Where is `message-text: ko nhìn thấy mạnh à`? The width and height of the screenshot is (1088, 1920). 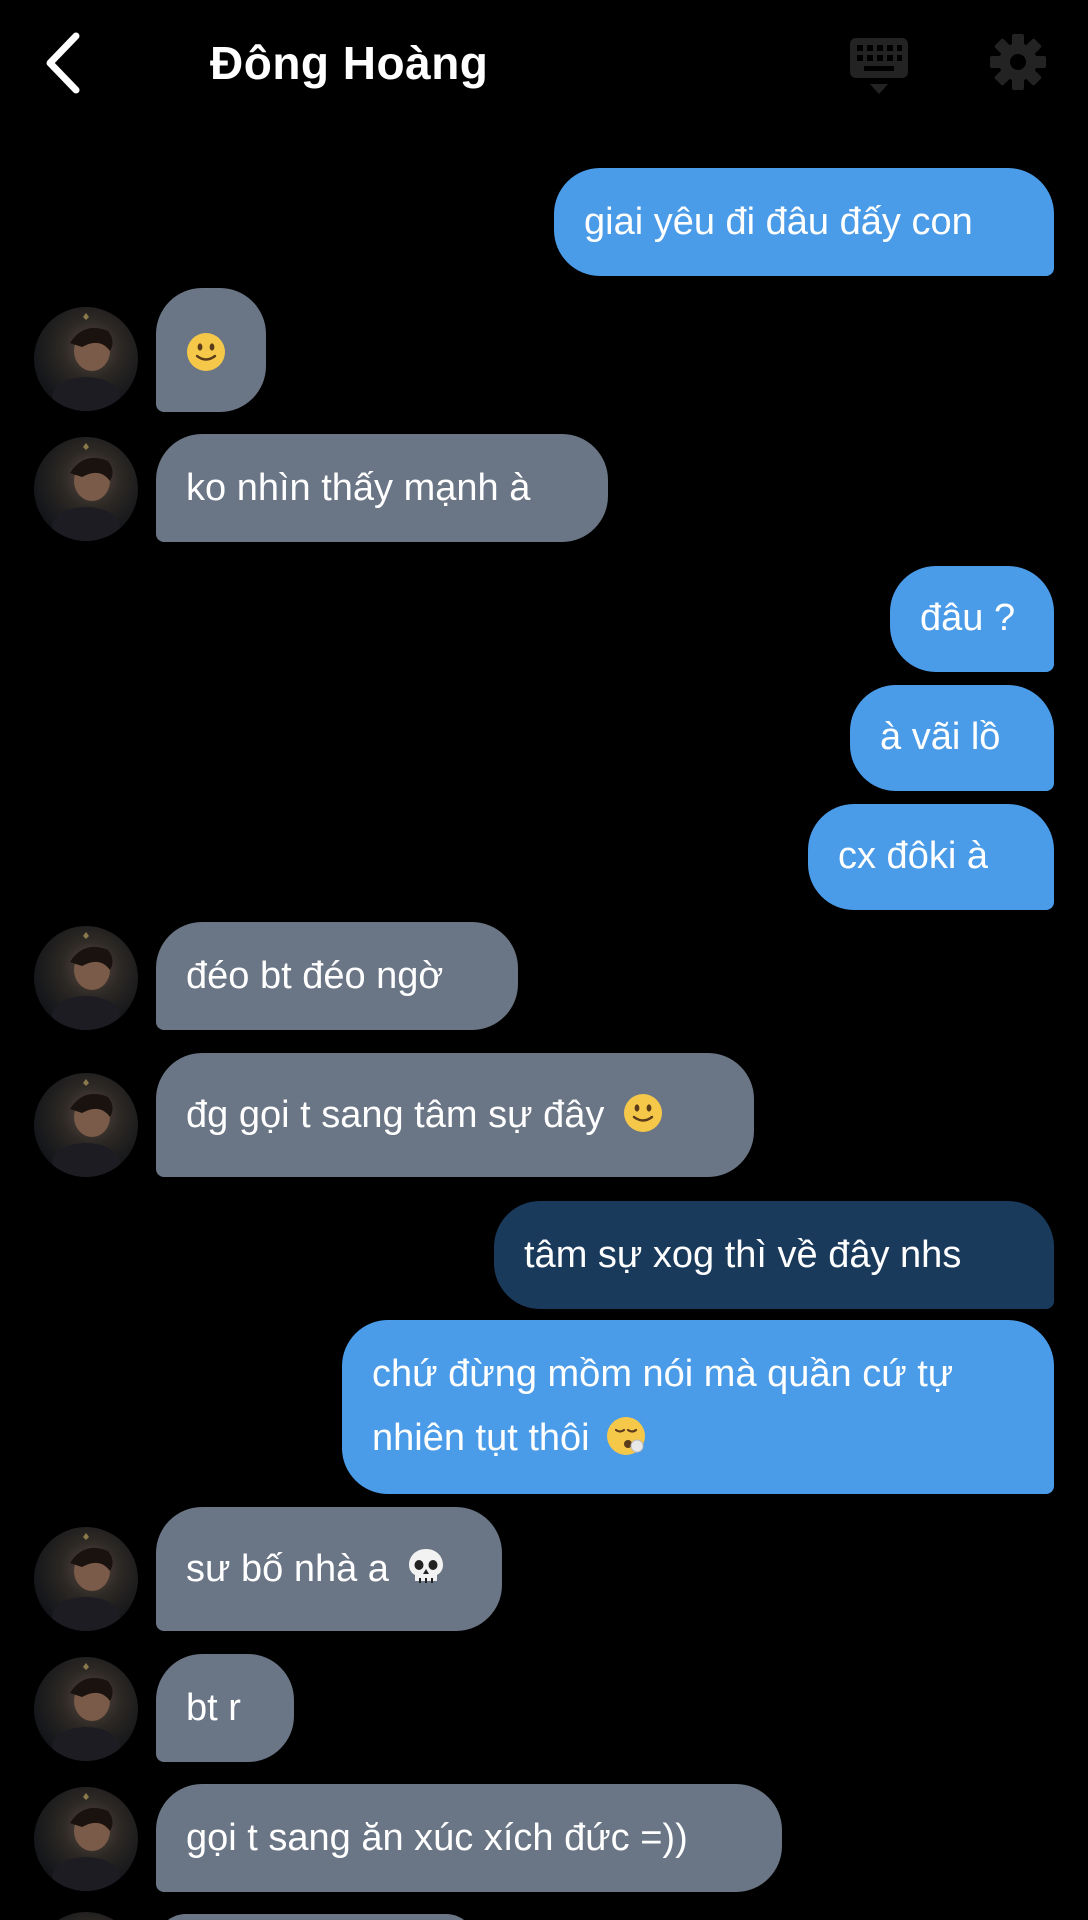
message-text: ko nhìn thấy mạnh à is located at coordinates (358, 488).